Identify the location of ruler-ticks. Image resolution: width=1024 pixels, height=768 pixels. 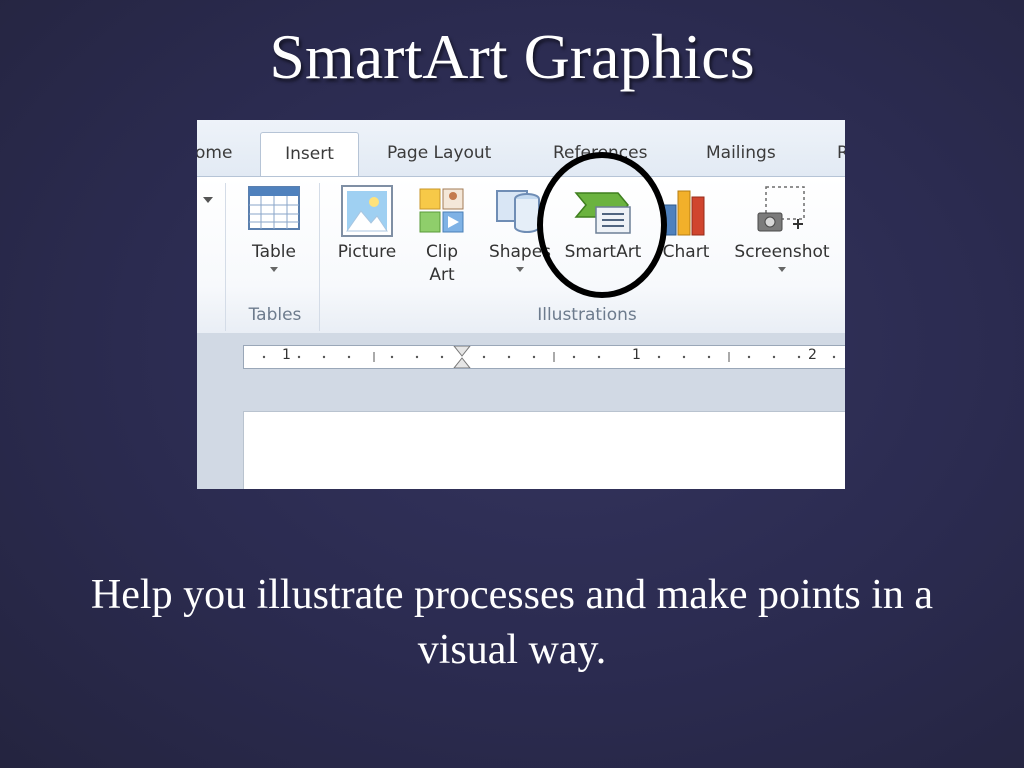
(549, 357).